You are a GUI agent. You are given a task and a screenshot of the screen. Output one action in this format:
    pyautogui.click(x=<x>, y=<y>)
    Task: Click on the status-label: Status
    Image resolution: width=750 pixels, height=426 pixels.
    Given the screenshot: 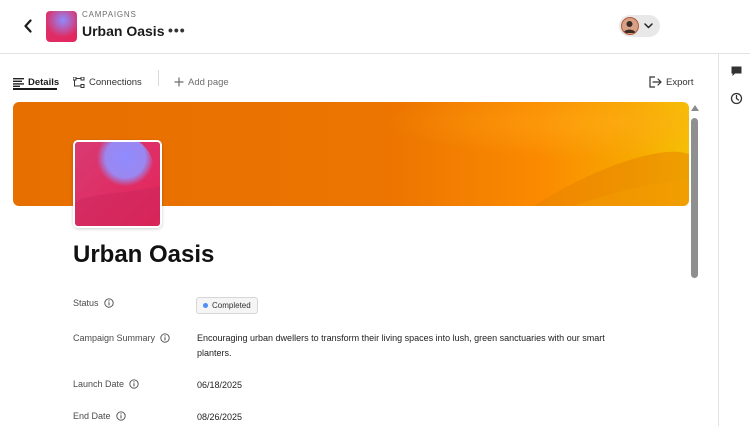 What is the action you would take?
    pyautogui.click(x=93, y=303)
    